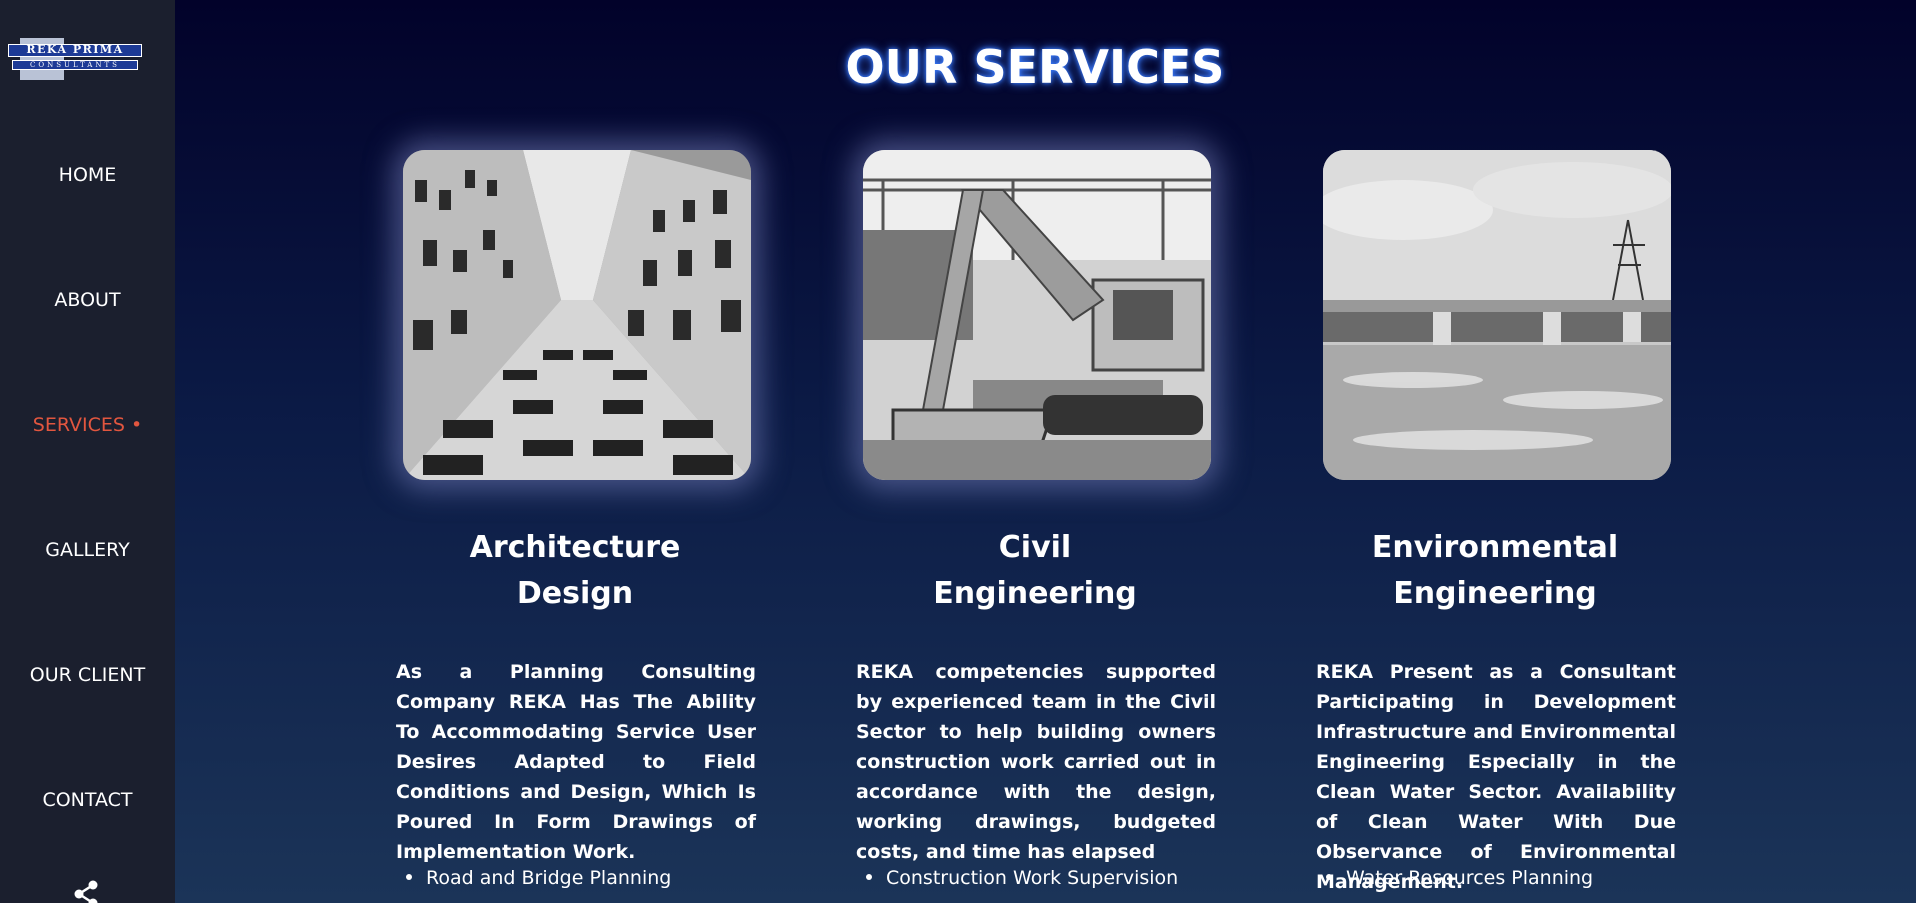  I want to click on civil-image, so click(1037, 315).